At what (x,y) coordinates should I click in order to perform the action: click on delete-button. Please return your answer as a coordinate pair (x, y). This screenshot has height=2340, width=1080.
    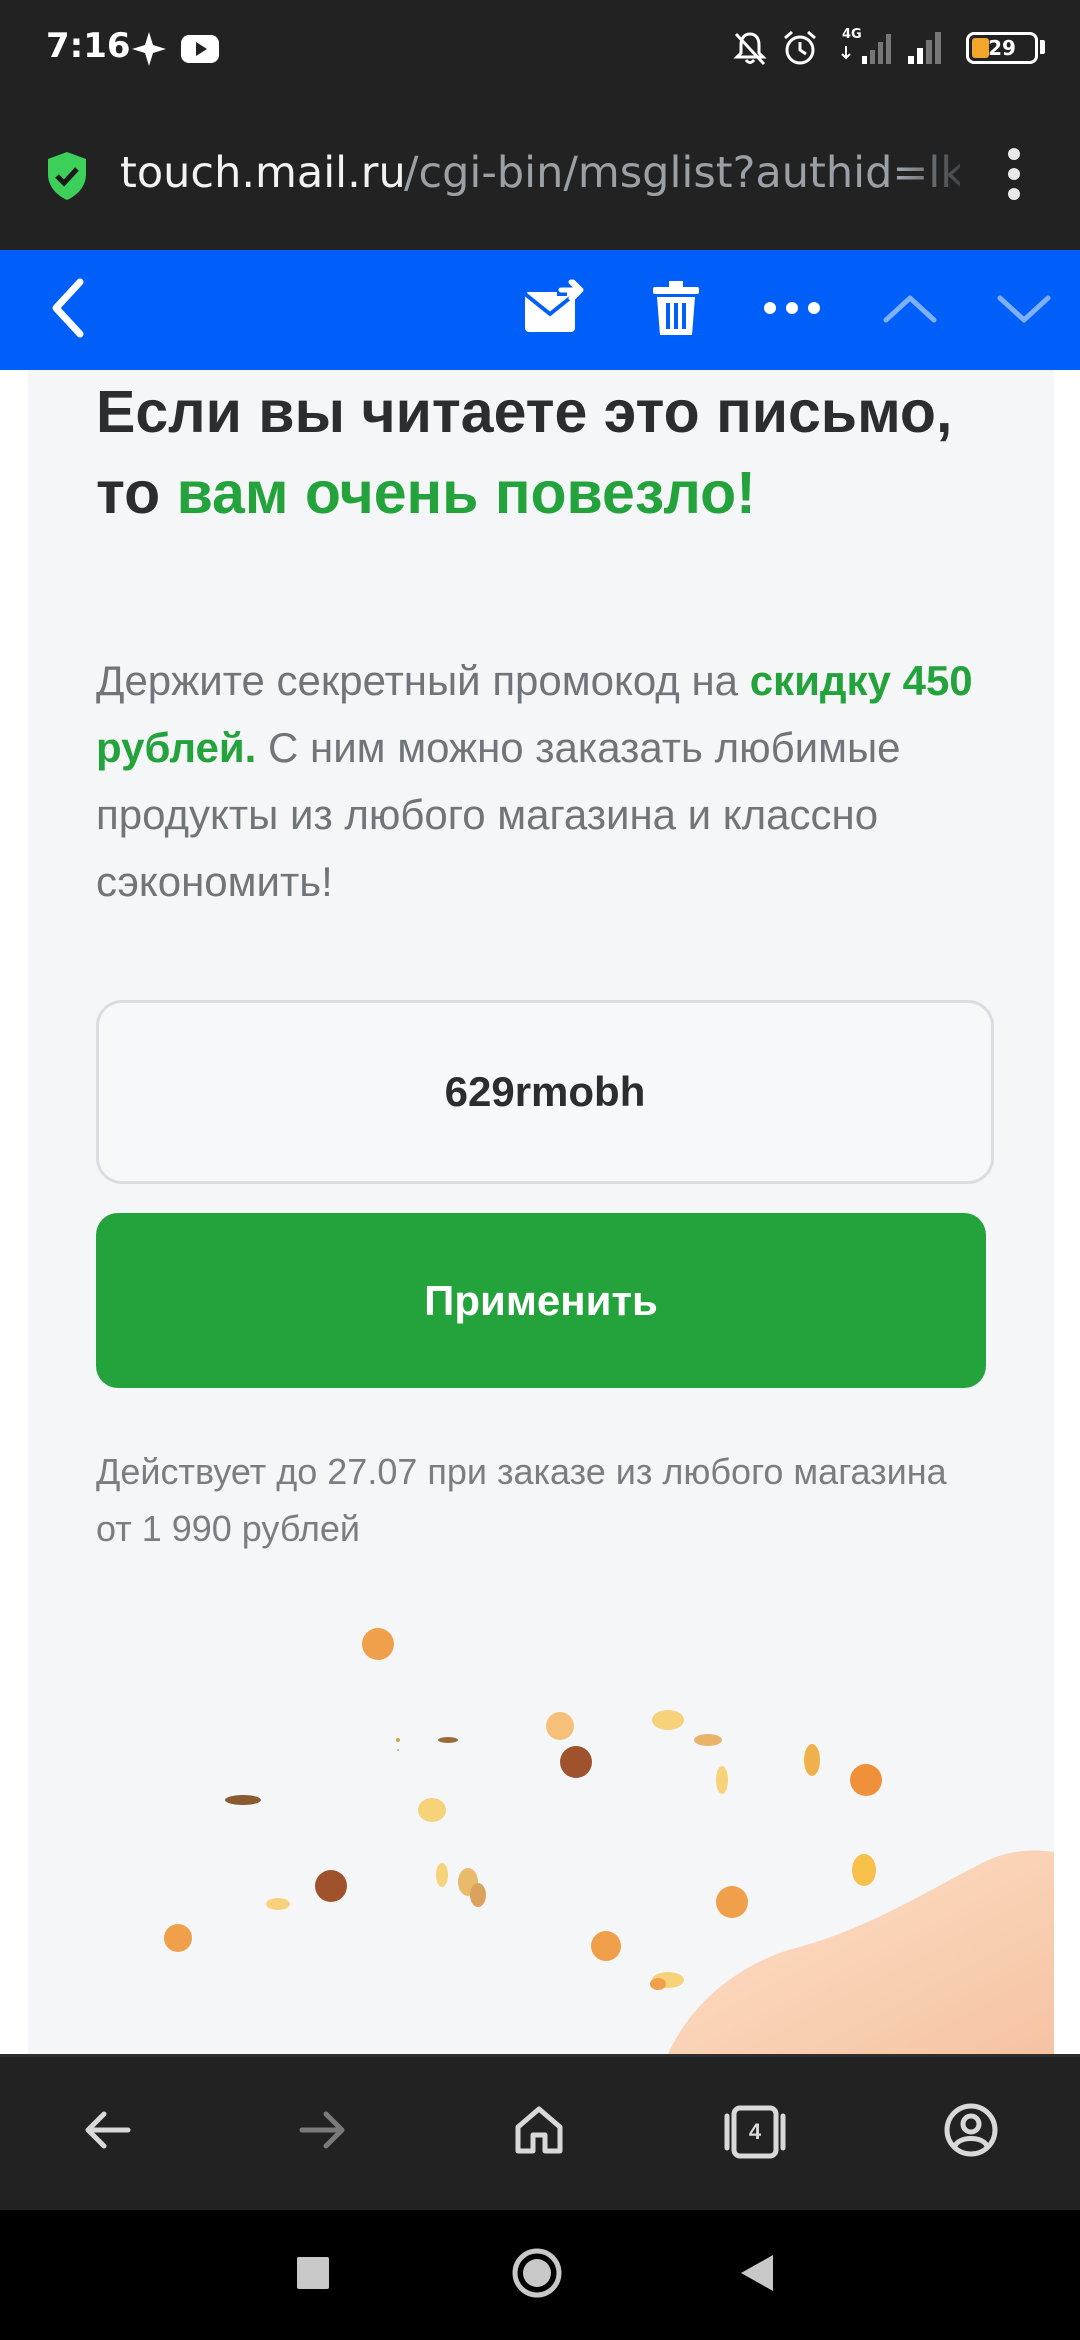
    Looking at the image, I should click on (676, 310).